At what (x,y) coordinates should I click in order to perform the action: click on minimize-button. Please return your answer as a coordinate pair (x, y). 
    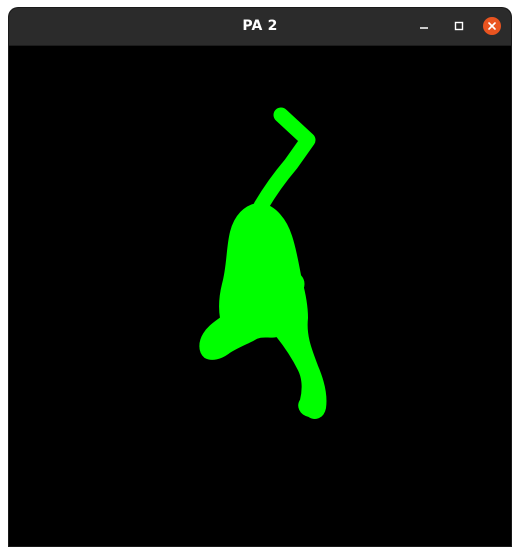
    Looking at the image, I should click on (424, 26).